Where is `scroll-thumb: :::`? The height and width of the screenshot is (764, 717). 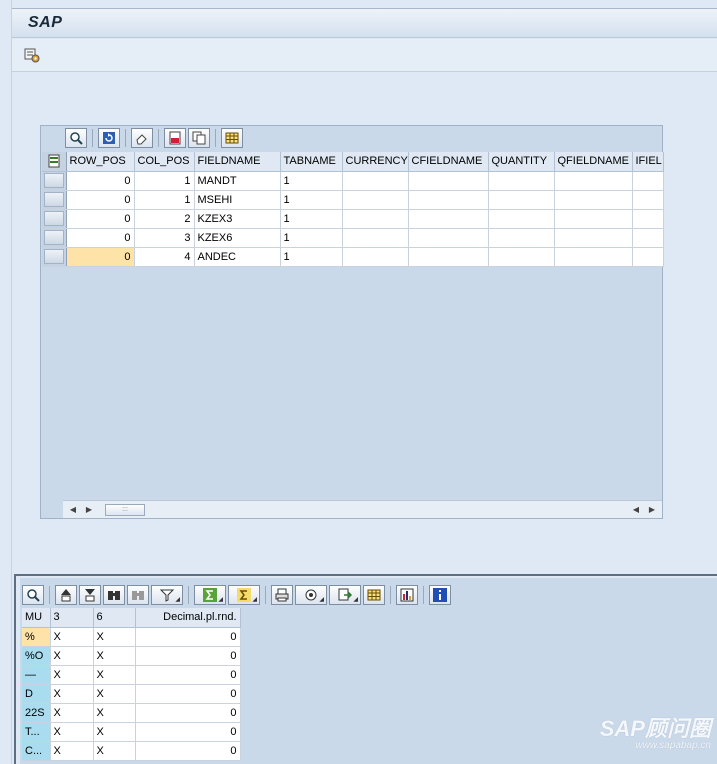
scroll-thumb: ::: is located at coordinates (125, 510).